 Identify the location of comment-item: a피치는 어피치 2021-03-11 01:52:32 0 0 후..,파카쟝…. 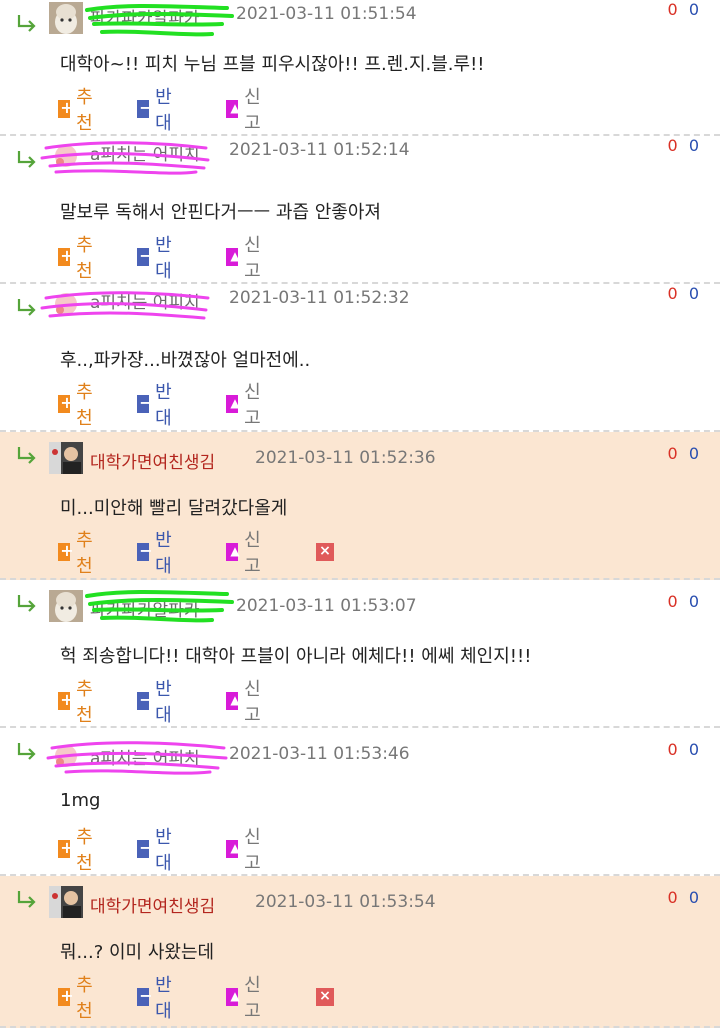
(360, 358).